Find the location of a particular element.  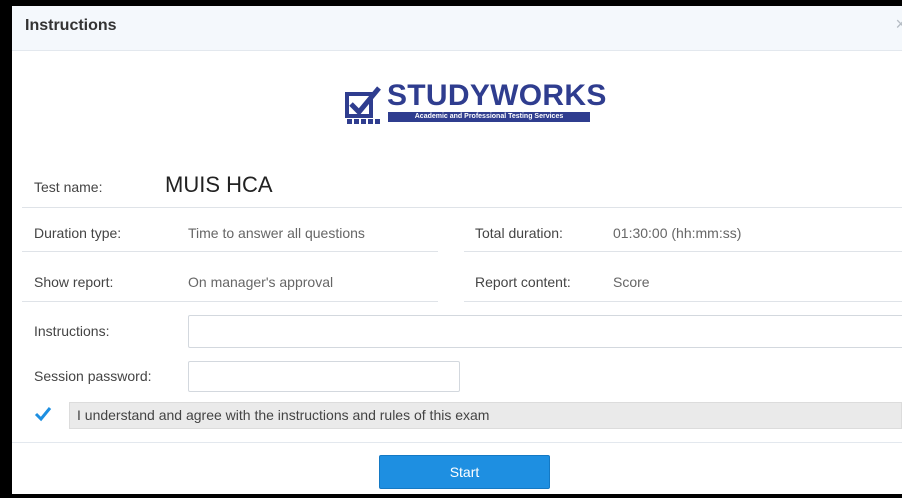

dialog-header: Instructions × is located at coordinates (457, 28).